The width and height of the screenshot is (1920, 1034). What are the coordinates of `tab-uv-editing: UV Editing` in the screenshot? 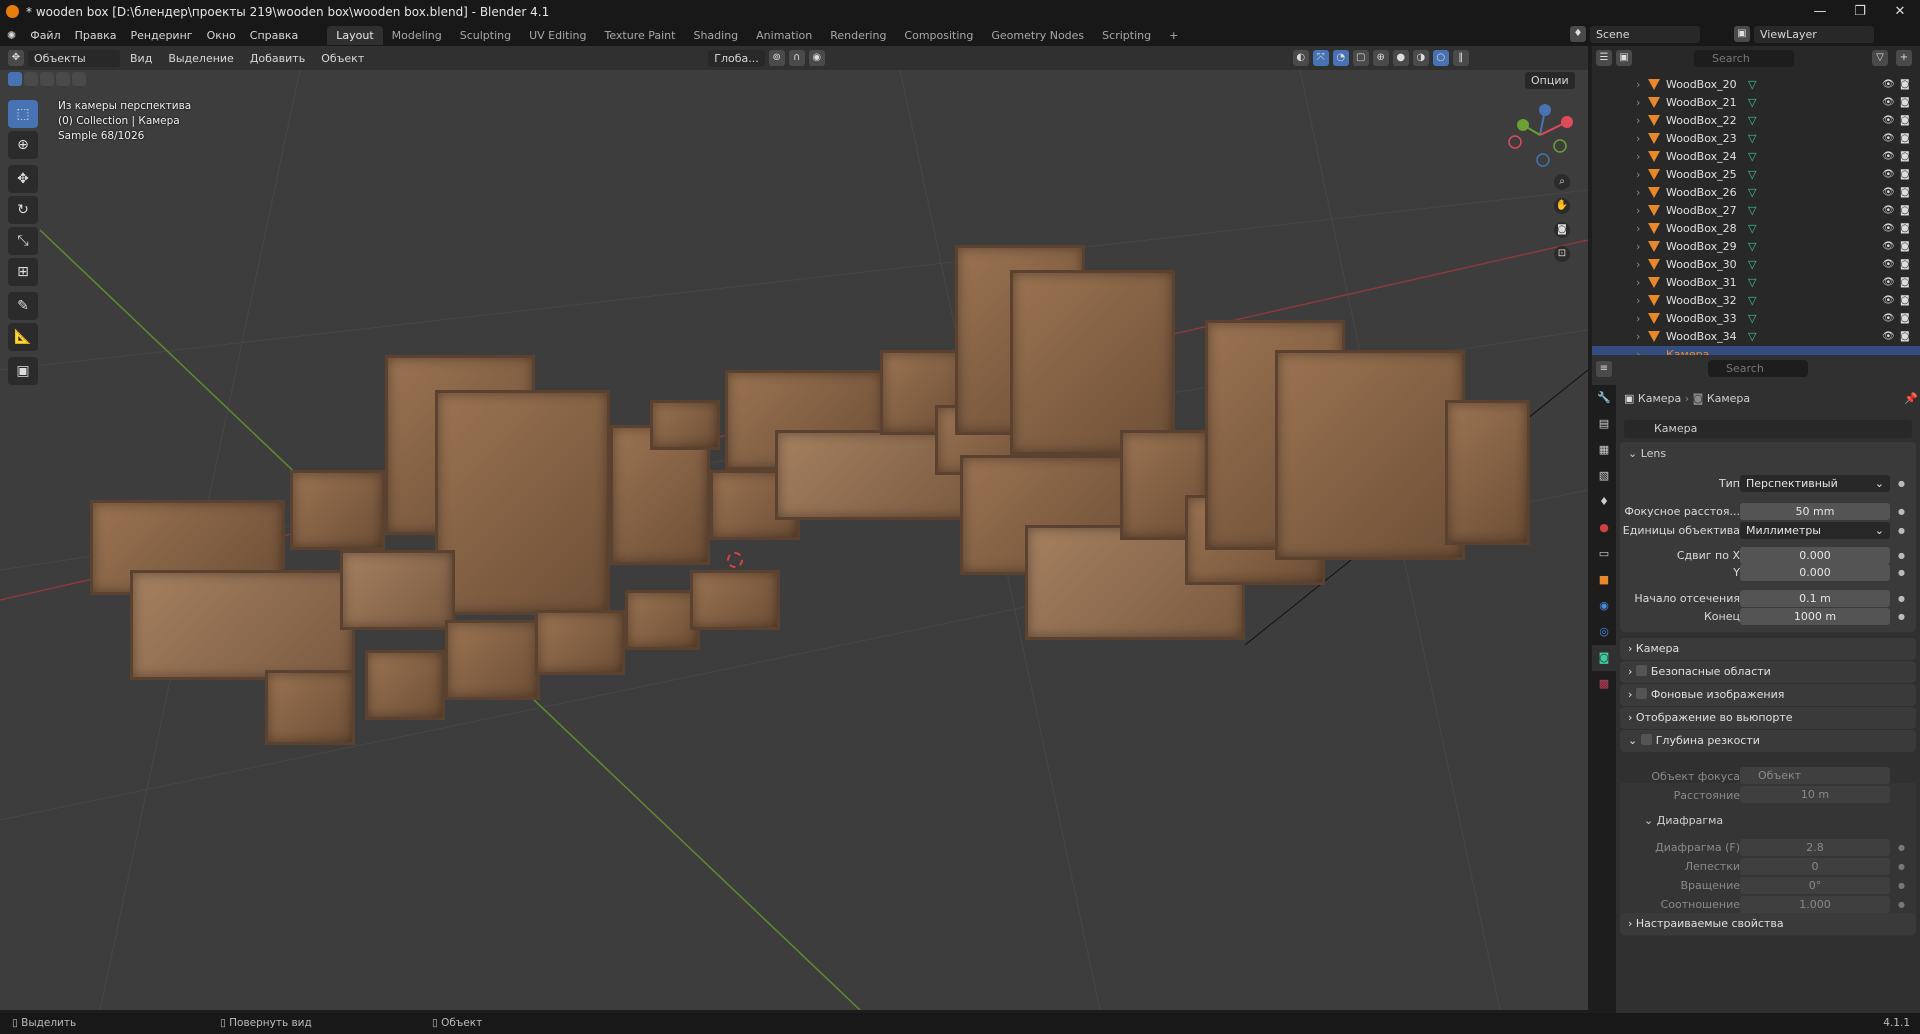 It's located at (557, 35).